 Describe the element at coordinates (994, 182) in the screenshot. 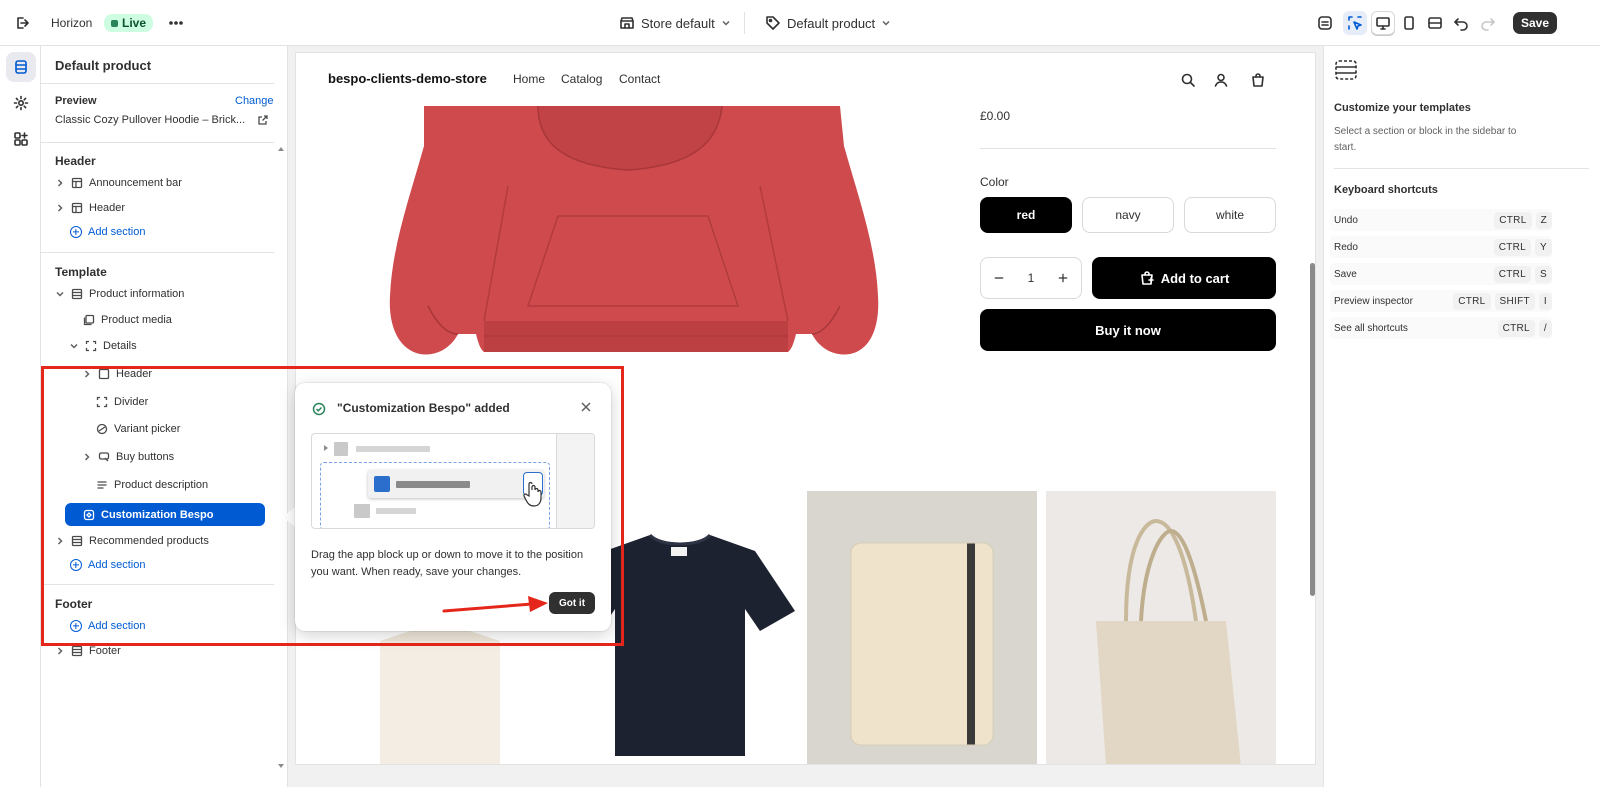

I see `color-label: Color` at that location.